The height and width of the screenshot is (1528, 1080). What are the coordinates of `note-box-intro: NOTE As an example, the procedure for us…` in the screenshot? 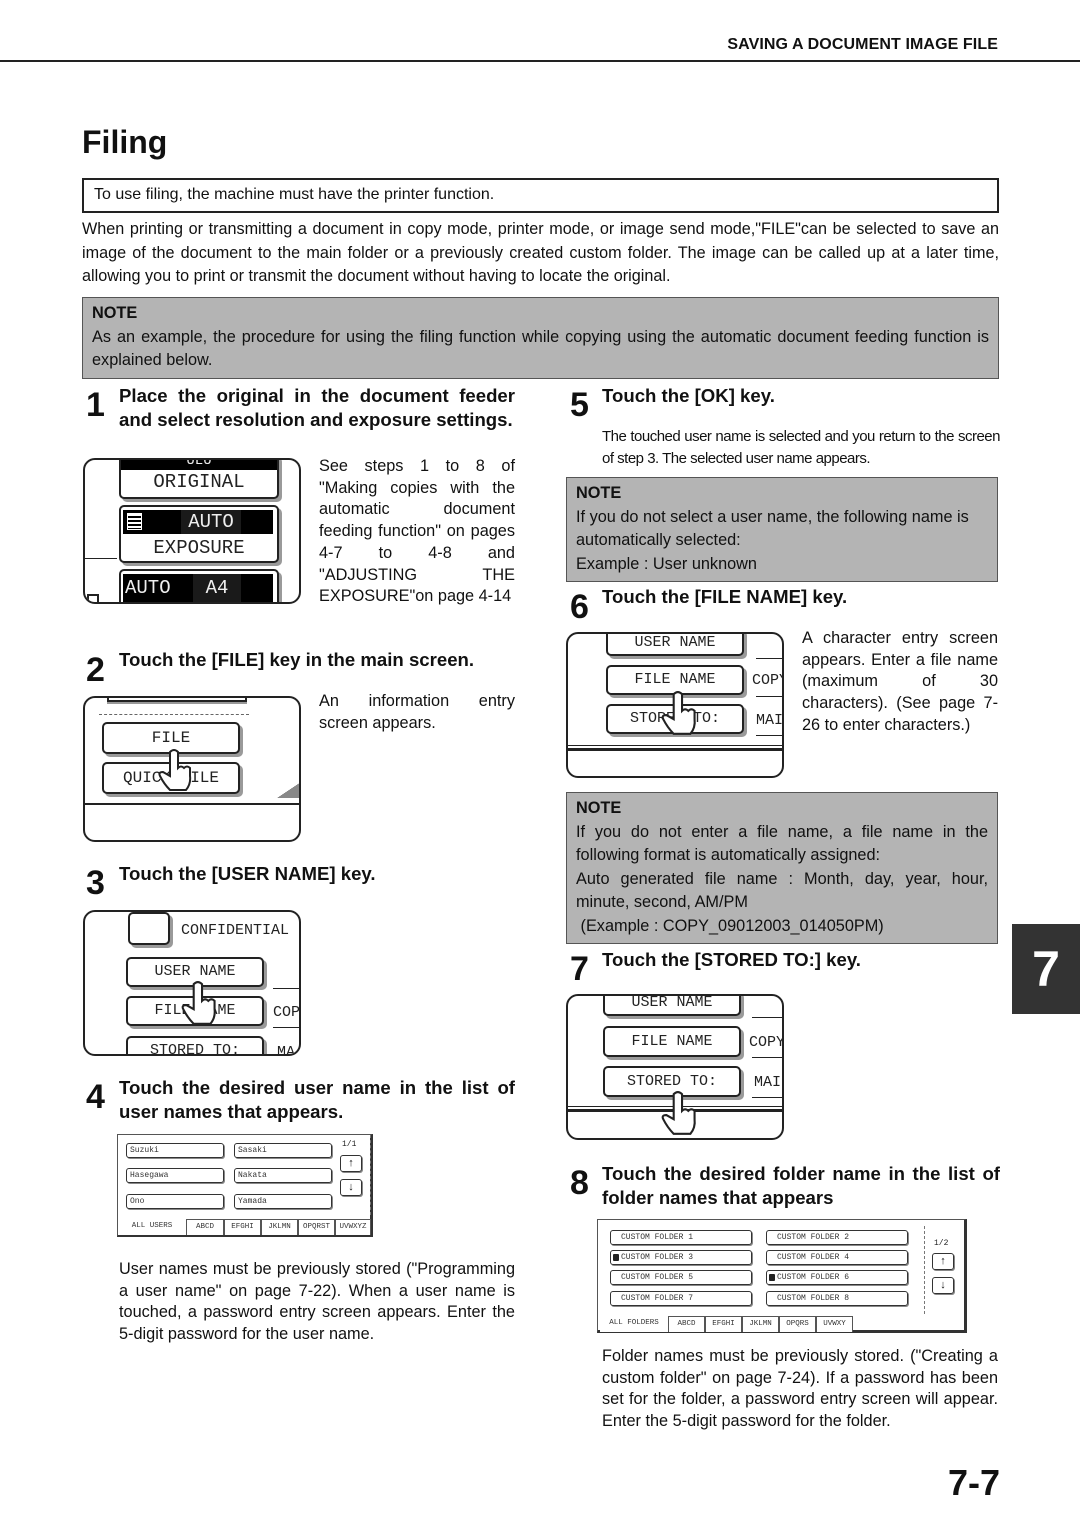 It's located at (540, 338).